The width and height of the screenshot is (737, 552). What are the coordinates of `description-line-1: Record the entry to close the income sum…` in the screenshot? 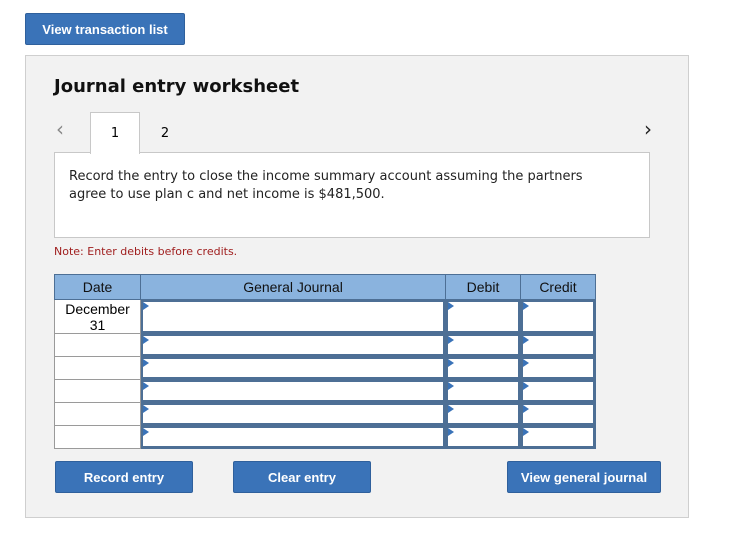 It's located at (326, 176).